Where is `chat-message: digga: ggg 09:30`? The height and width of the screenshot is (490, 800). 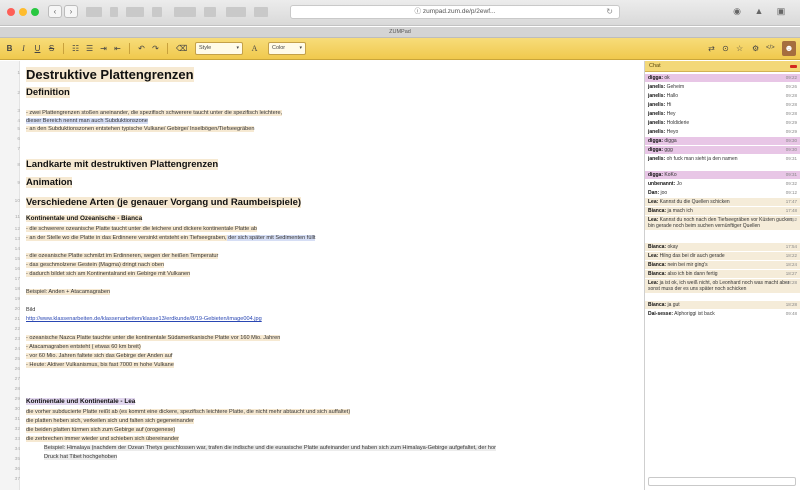
chat-message: digga: ggg 09:30 is located at coordinates (722, 150).